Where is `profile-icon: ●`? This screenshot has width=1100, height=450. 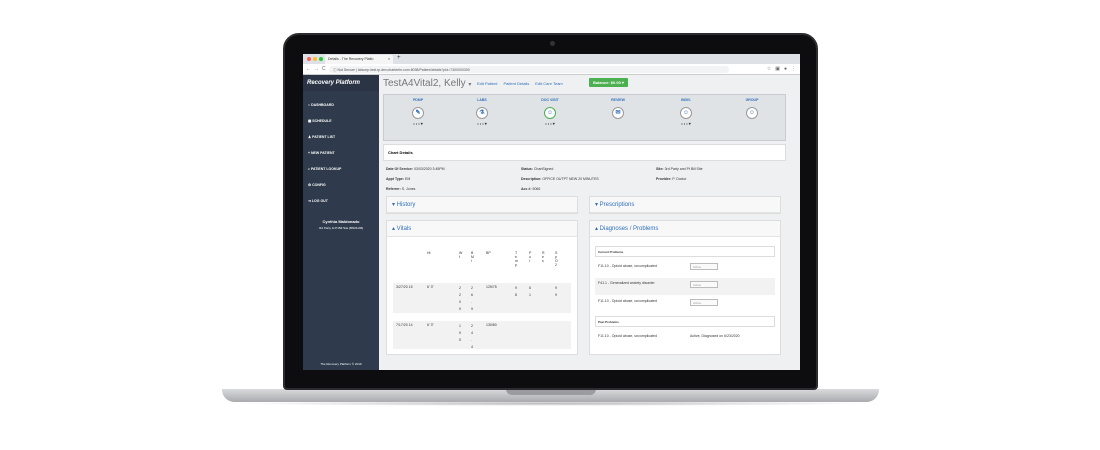
profile-icon: ● is located at coordinates (785, 69).